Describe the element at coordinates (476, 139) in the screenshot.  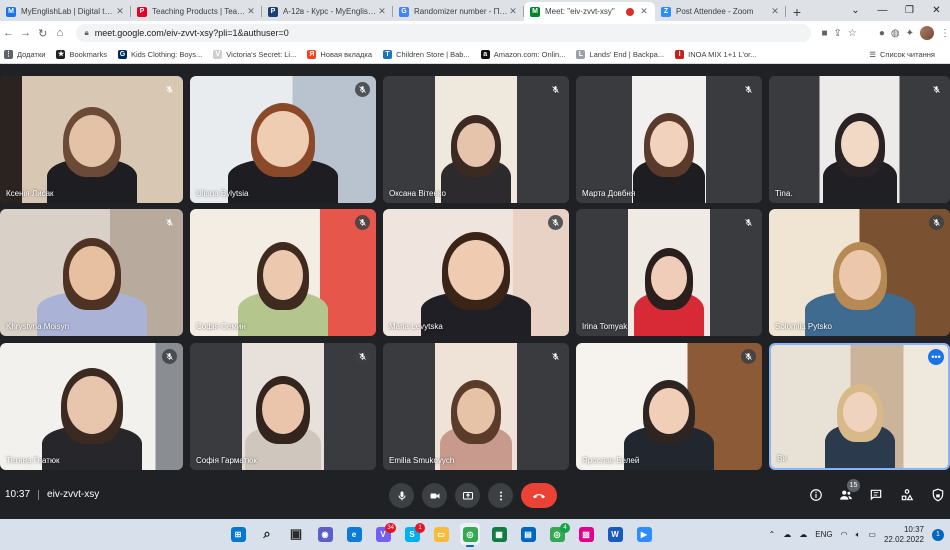
I see `participant-tile: Оксана Вітенко` at that location.